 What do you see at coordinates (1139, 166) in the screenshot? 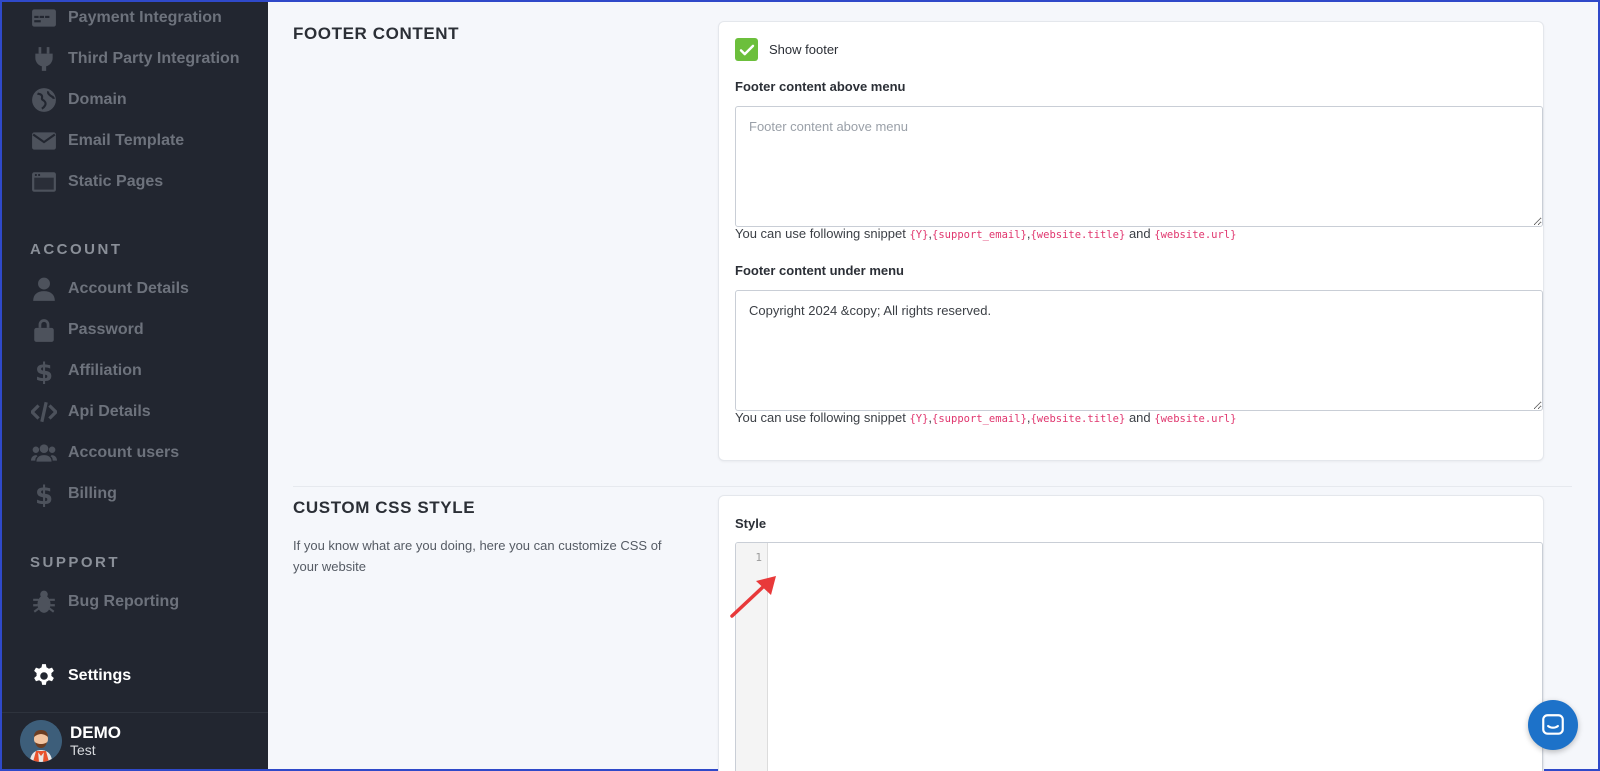
I see `footer-above-textarea` at bounding box center [1139, 166].